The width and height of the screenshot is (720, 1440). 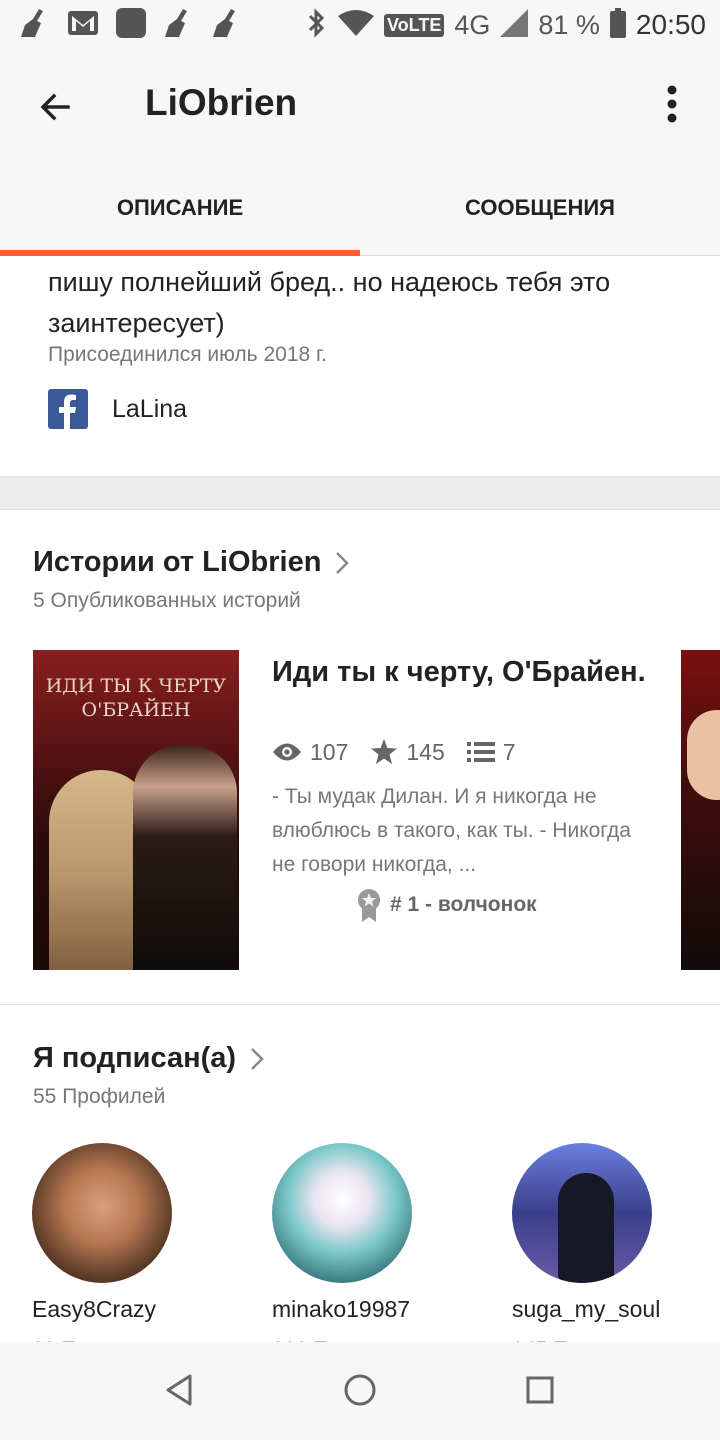 I want to click on more-vert-icon, so click(x=672, y=104).